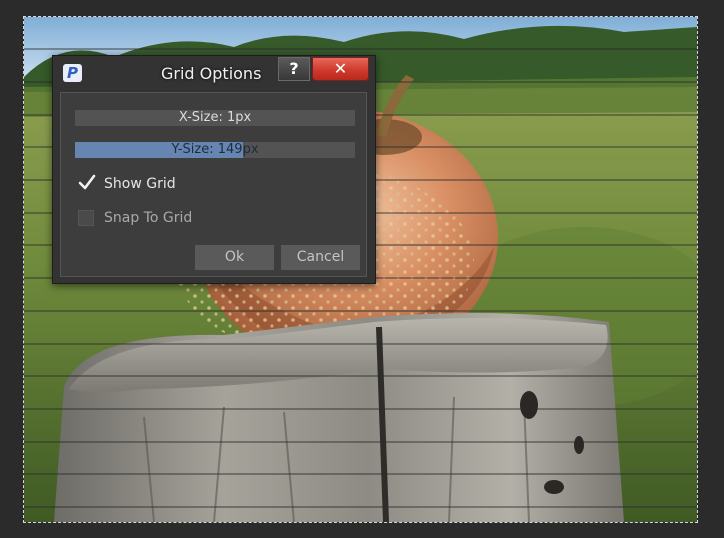  I want to click on x-size-label: X-Size: 1px, so click(215, 117).